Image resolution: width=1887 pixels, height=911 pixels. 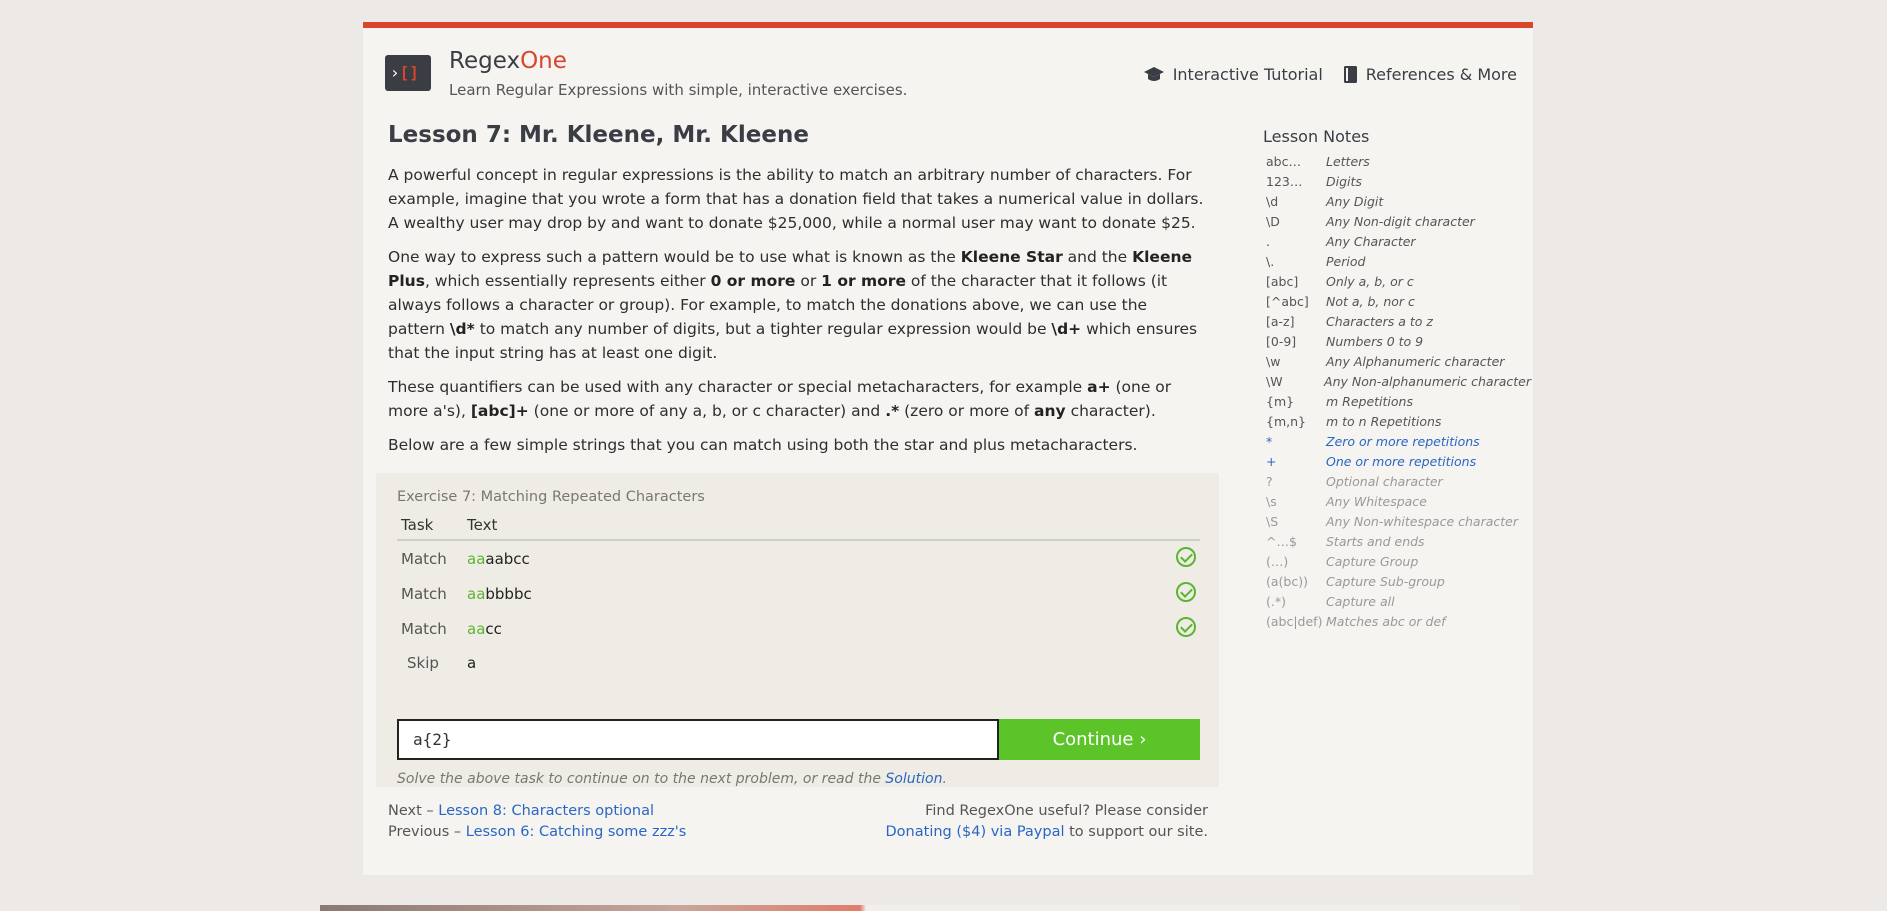 I want to click on note-description: Capture all, so click(x=1360, y=601).